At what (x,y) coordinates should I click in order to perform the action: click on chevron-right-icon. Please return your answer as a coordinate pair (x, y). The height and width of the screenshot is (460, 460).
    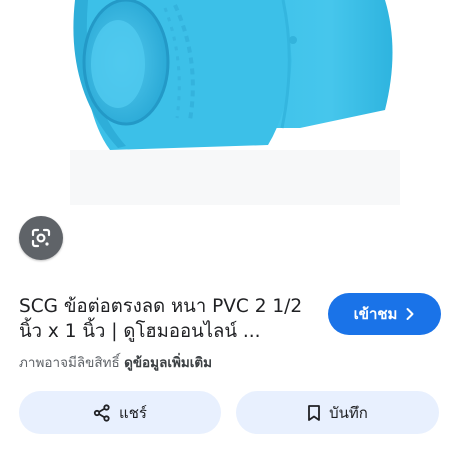
    Looking at the image, I should click on (410, 314).